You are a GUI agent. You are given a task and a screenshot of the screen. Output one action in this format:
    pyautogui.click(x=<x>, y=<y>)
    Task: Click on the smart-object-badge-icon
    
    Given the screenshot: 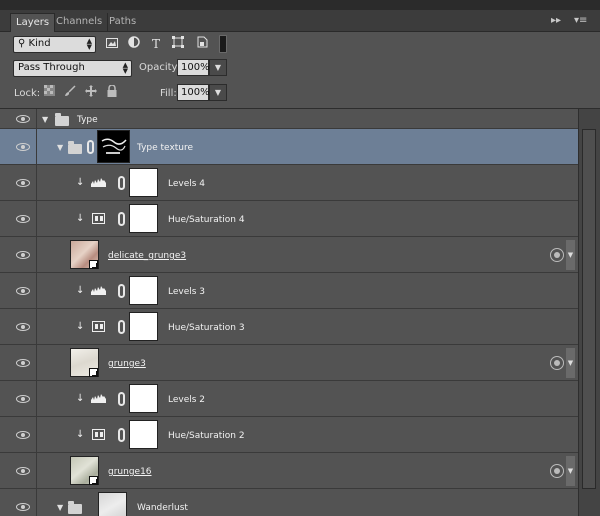 What is the action you would take?
    pyautogui.click(x=93, y=372)
    